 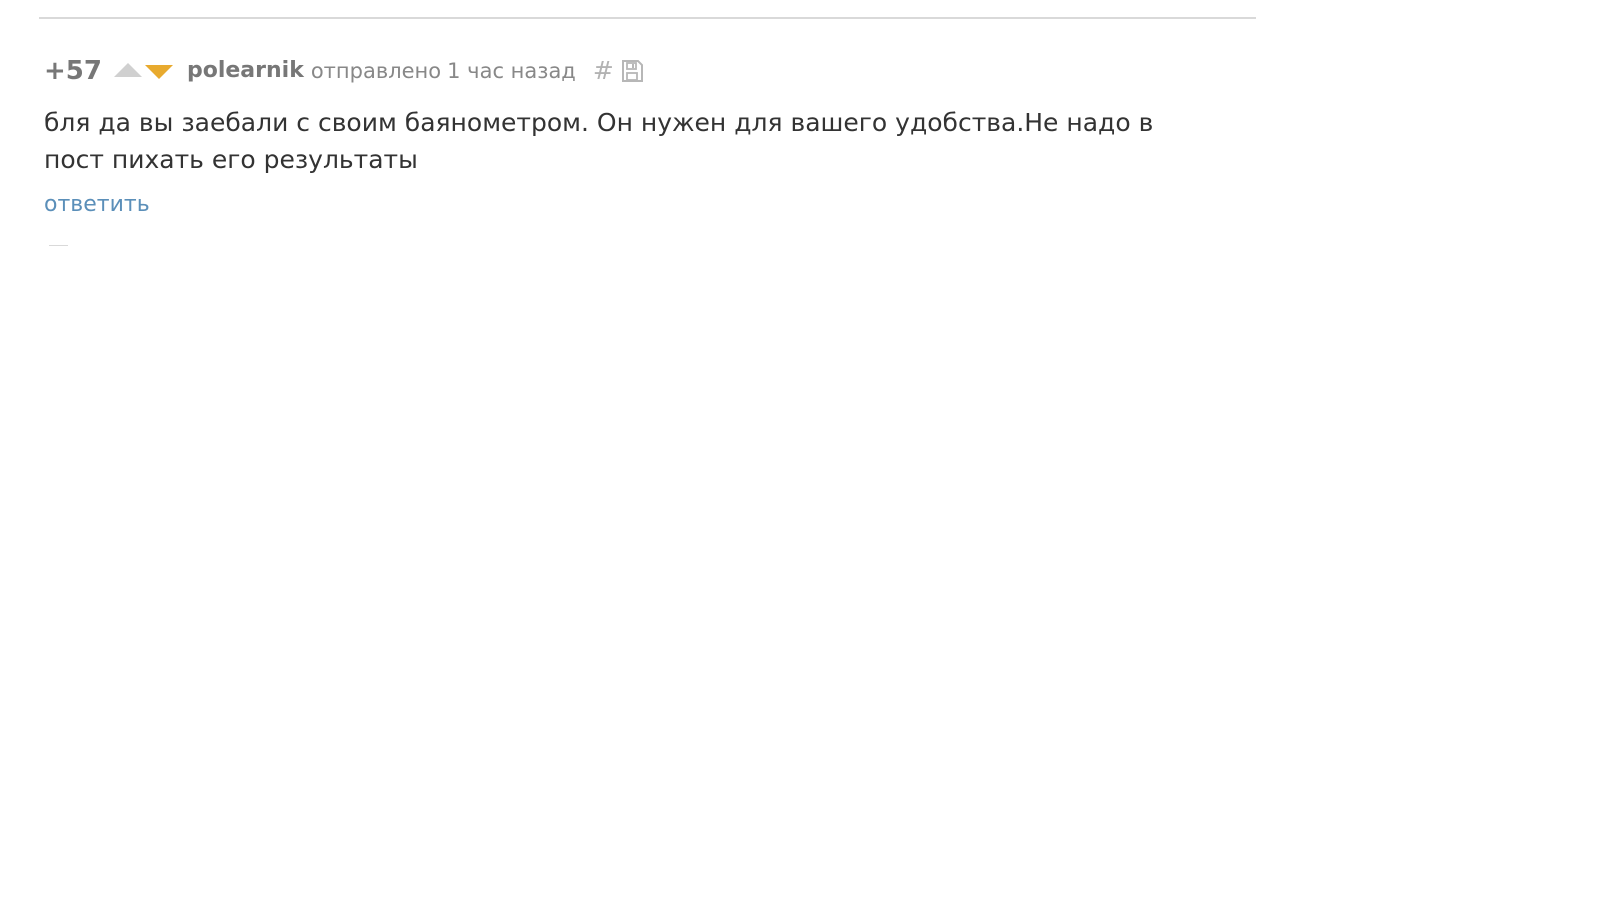 I want to click on sent-label: отправлено, so click(x=376, y=71).